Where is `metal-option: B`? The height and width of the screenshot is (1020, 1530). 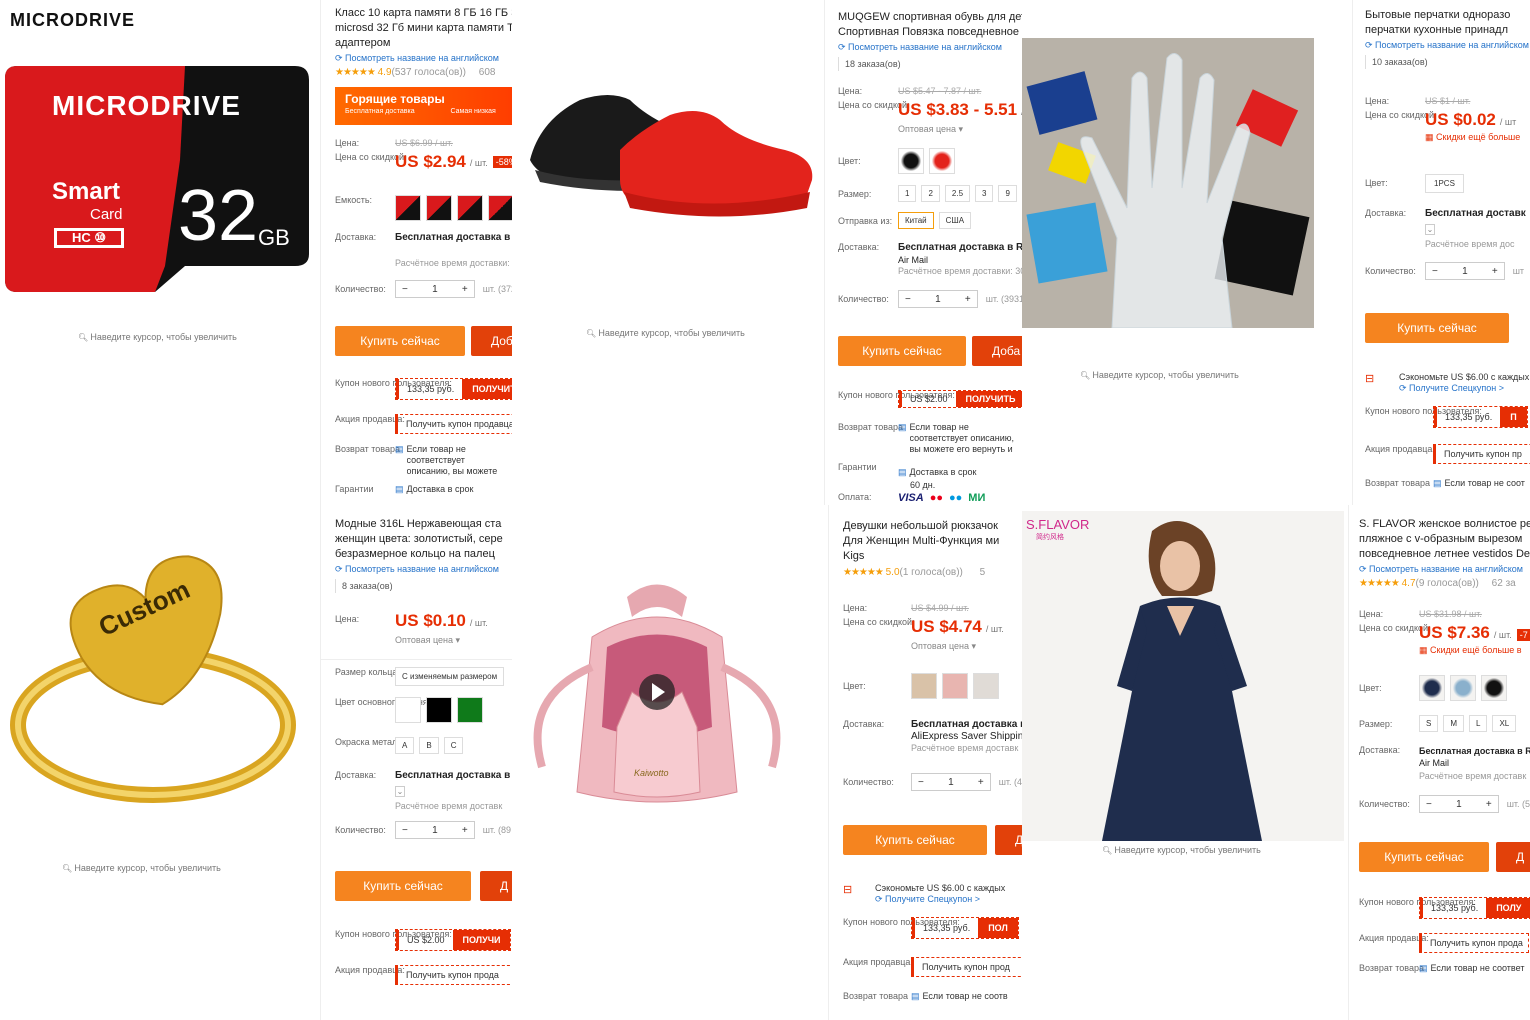 metal-option: B is located at coordinates (429, 745).